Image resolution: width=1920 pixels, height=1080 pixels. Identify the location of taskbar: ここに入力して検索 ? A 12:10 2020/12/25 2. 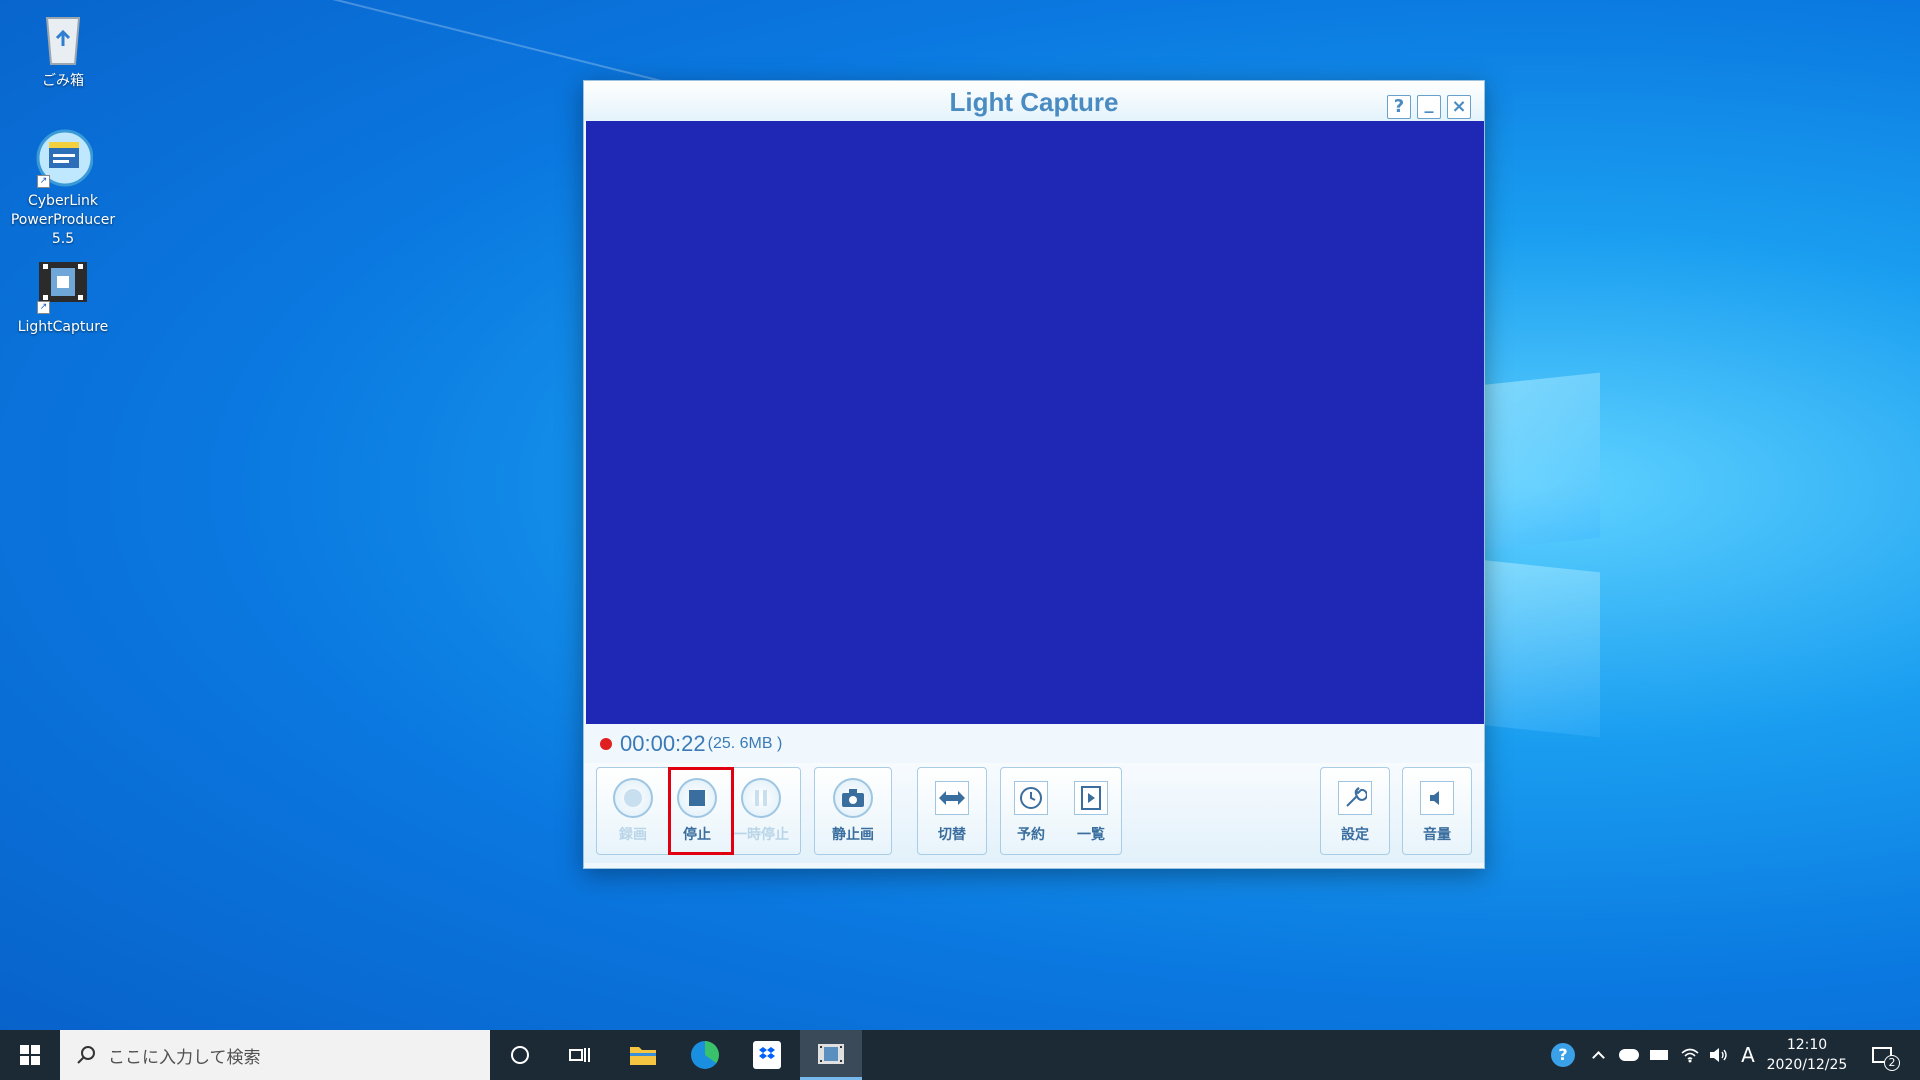
(960, 1055).